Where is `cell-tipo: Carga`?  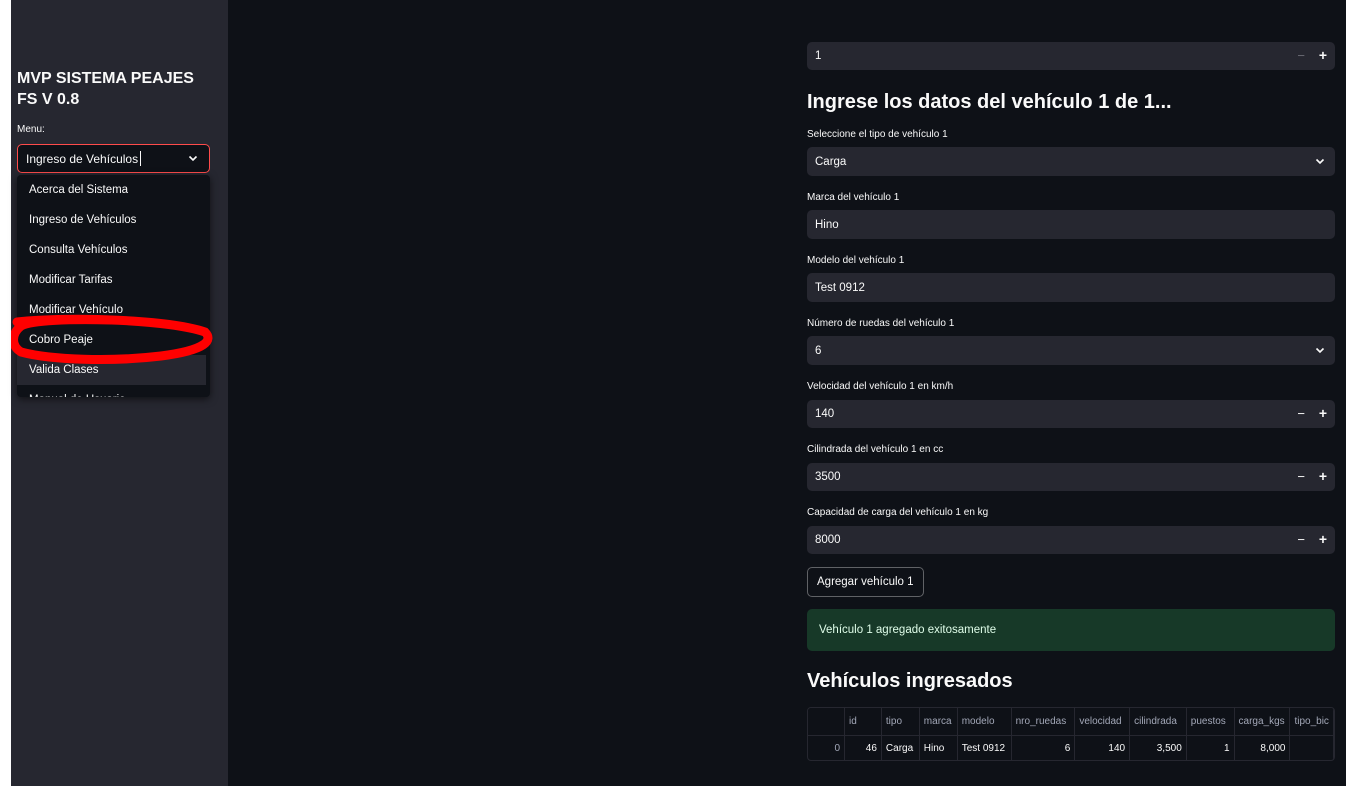 cell-tipo: Carga is located at coordinates (900, 747).